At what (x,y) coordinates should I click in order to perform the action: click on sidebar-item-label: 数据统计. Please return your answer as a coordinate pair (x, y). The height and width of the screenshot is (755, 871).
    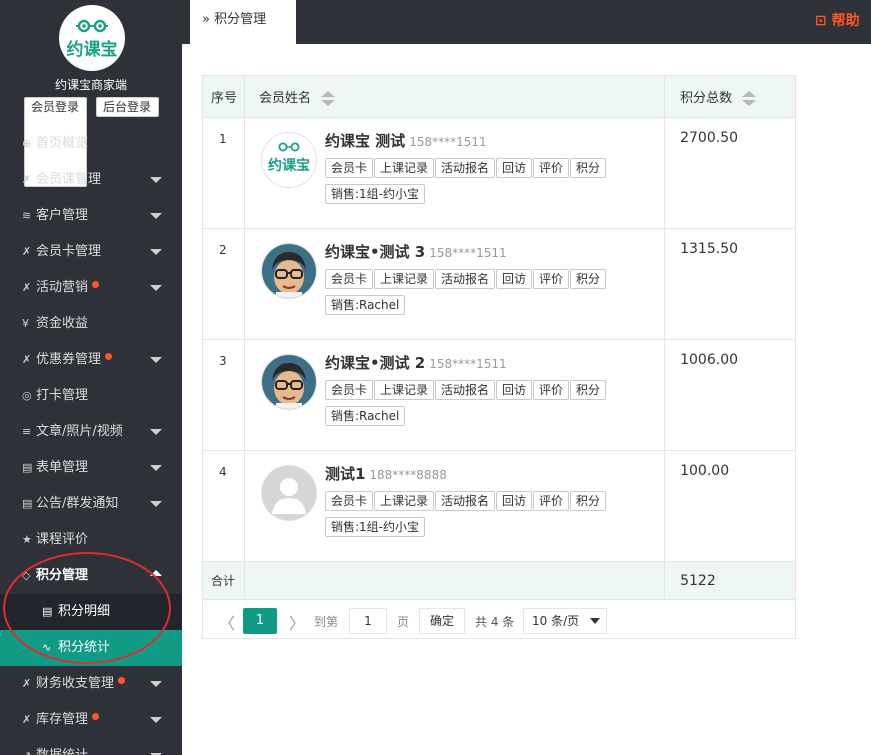
    Looking at the image, I should click on (62, 751).